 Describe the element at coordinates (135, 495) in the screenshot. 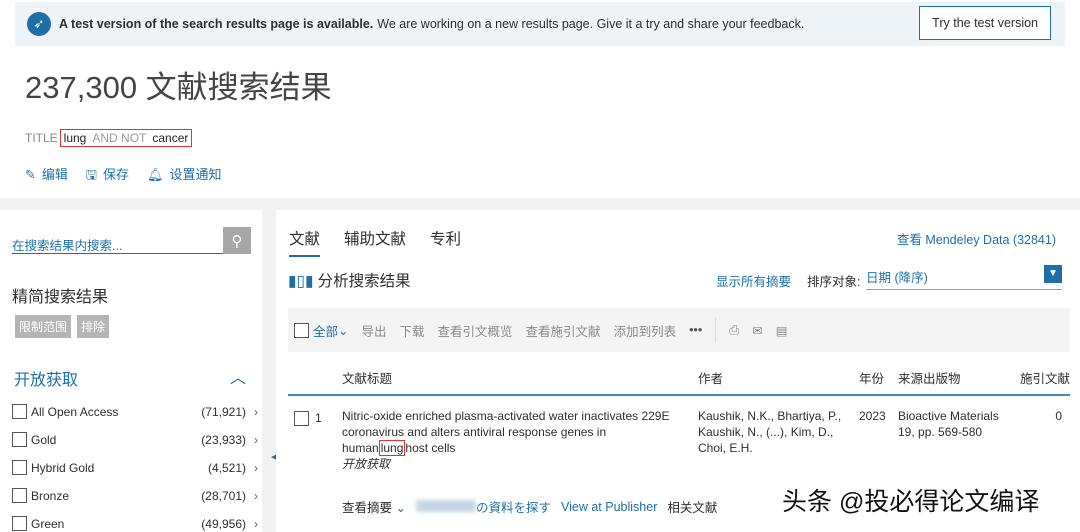

I see `facet-item: Bronze (28,701) ›` at that location.